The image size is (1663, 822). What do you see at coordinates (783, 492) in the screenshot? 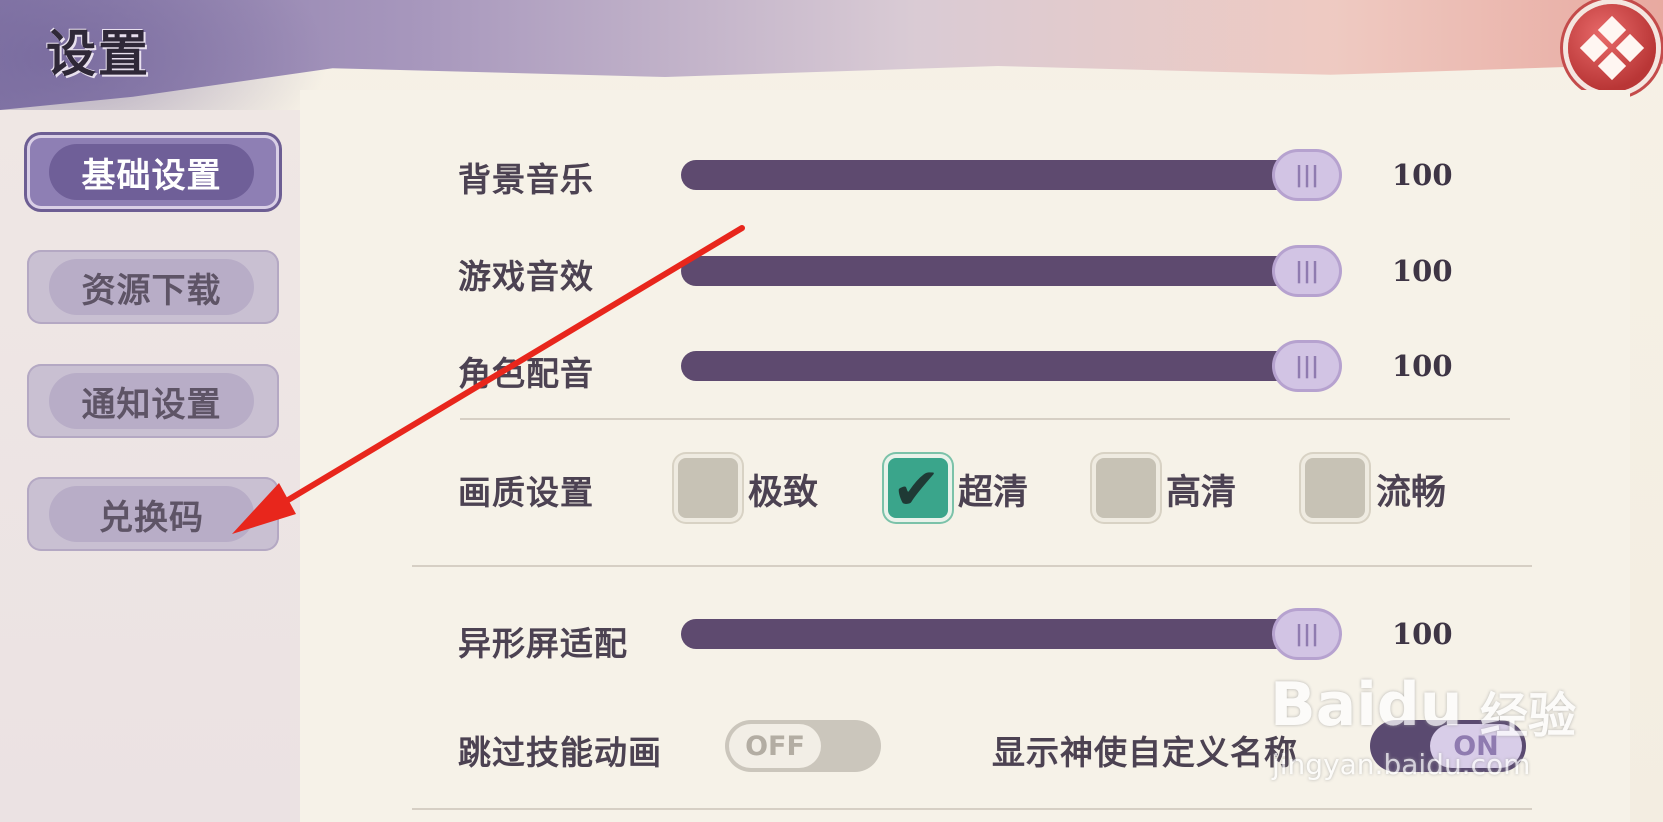
I see `quality-option-label: 极致` at bounding box center [783, 492].